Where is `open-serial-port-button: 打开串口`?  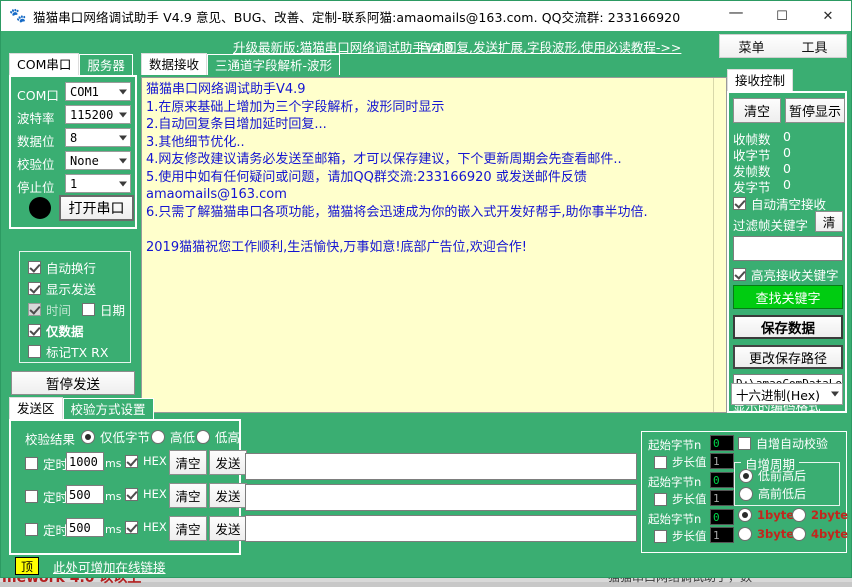 open-serial-port-button: 打开串口 is located at coordinates (96, 208).